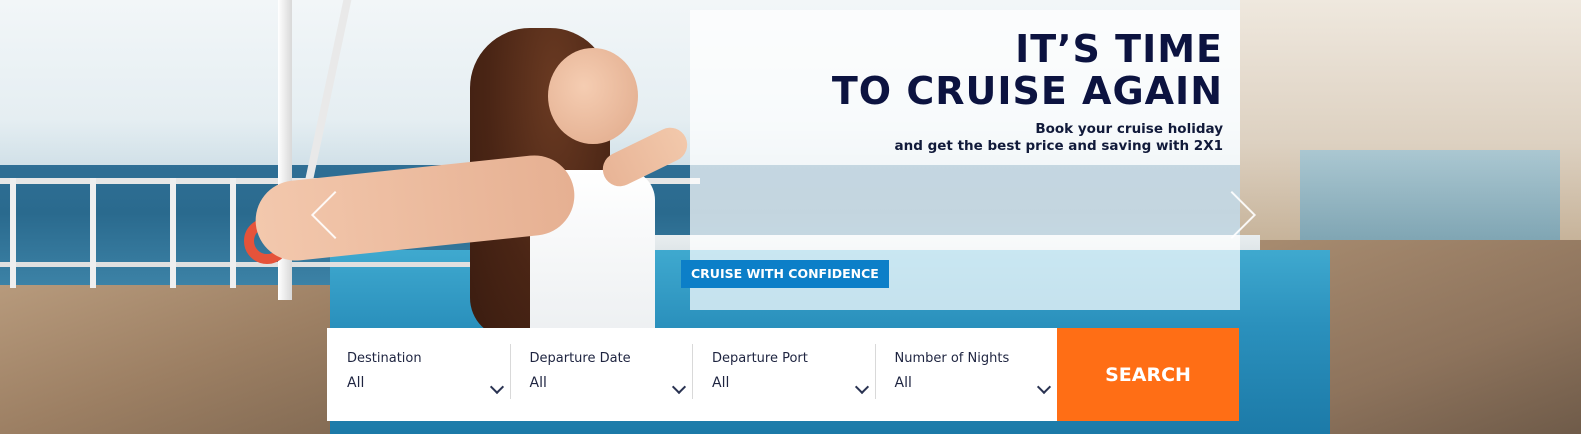 The width and height of the screenshot is (1581, 434). I want to click on cabin-window-background, so click(1430, 195).